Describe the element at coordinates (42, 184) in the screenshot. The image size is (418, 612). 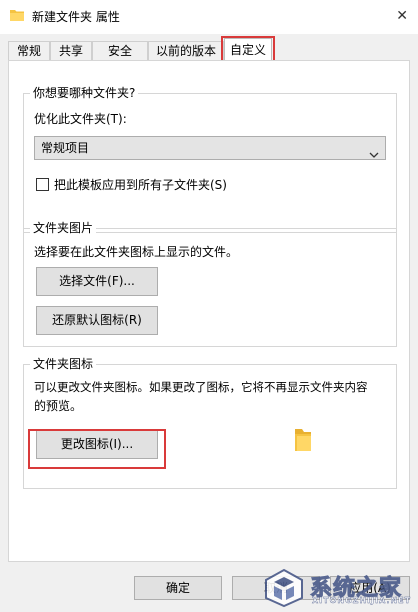
I see `apply-subfolders-checkbox` at that location.